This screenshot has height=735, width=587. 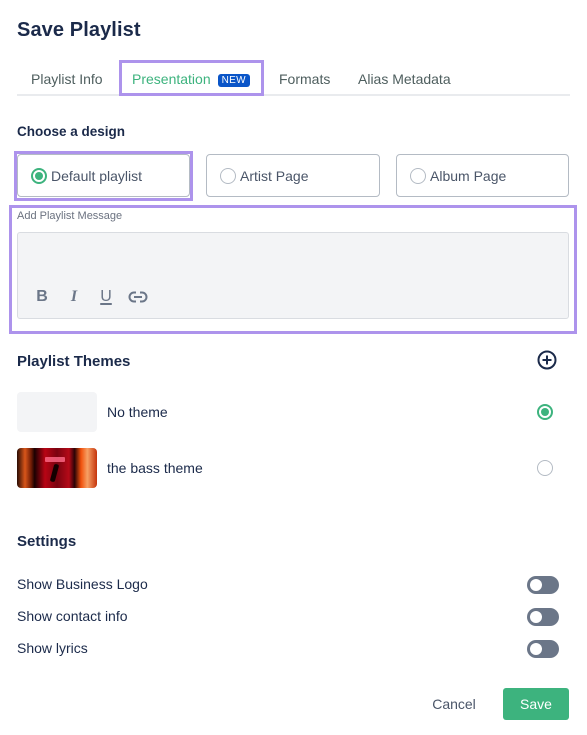 What do you see at coordinates (138, 297) in the screenshot?
I see `link-icon` at bounding box center [138, 297].